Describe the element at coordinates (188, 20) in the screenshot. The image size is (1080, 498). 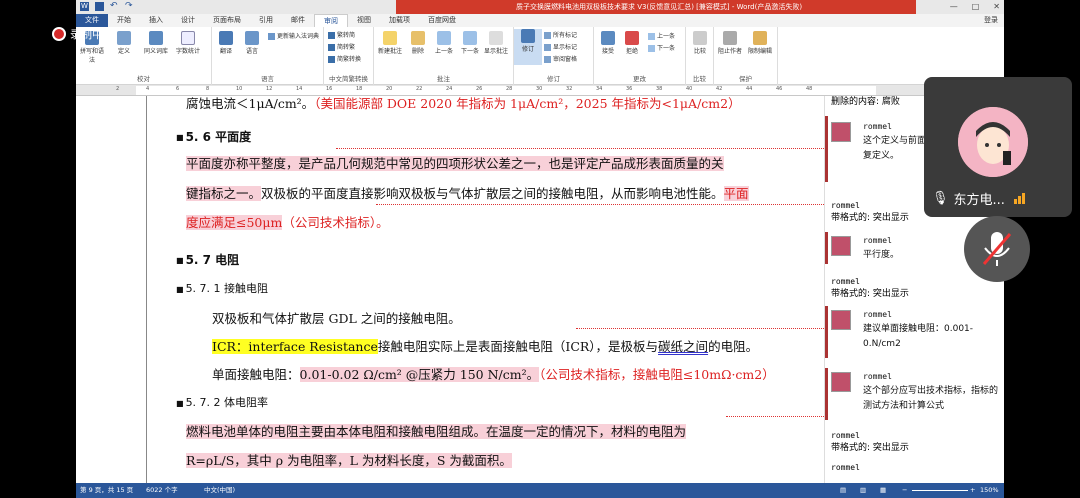
I see `tab-design: 设计` at that location.